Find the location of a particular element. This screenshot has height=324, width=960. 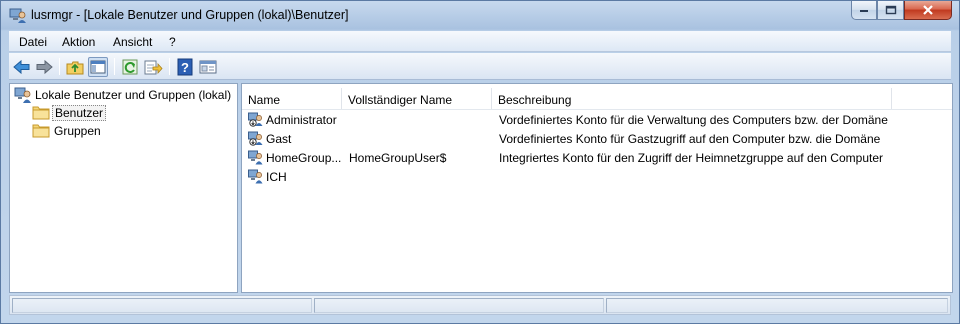

menu-file: Datei is located at coordinates (33, 42).